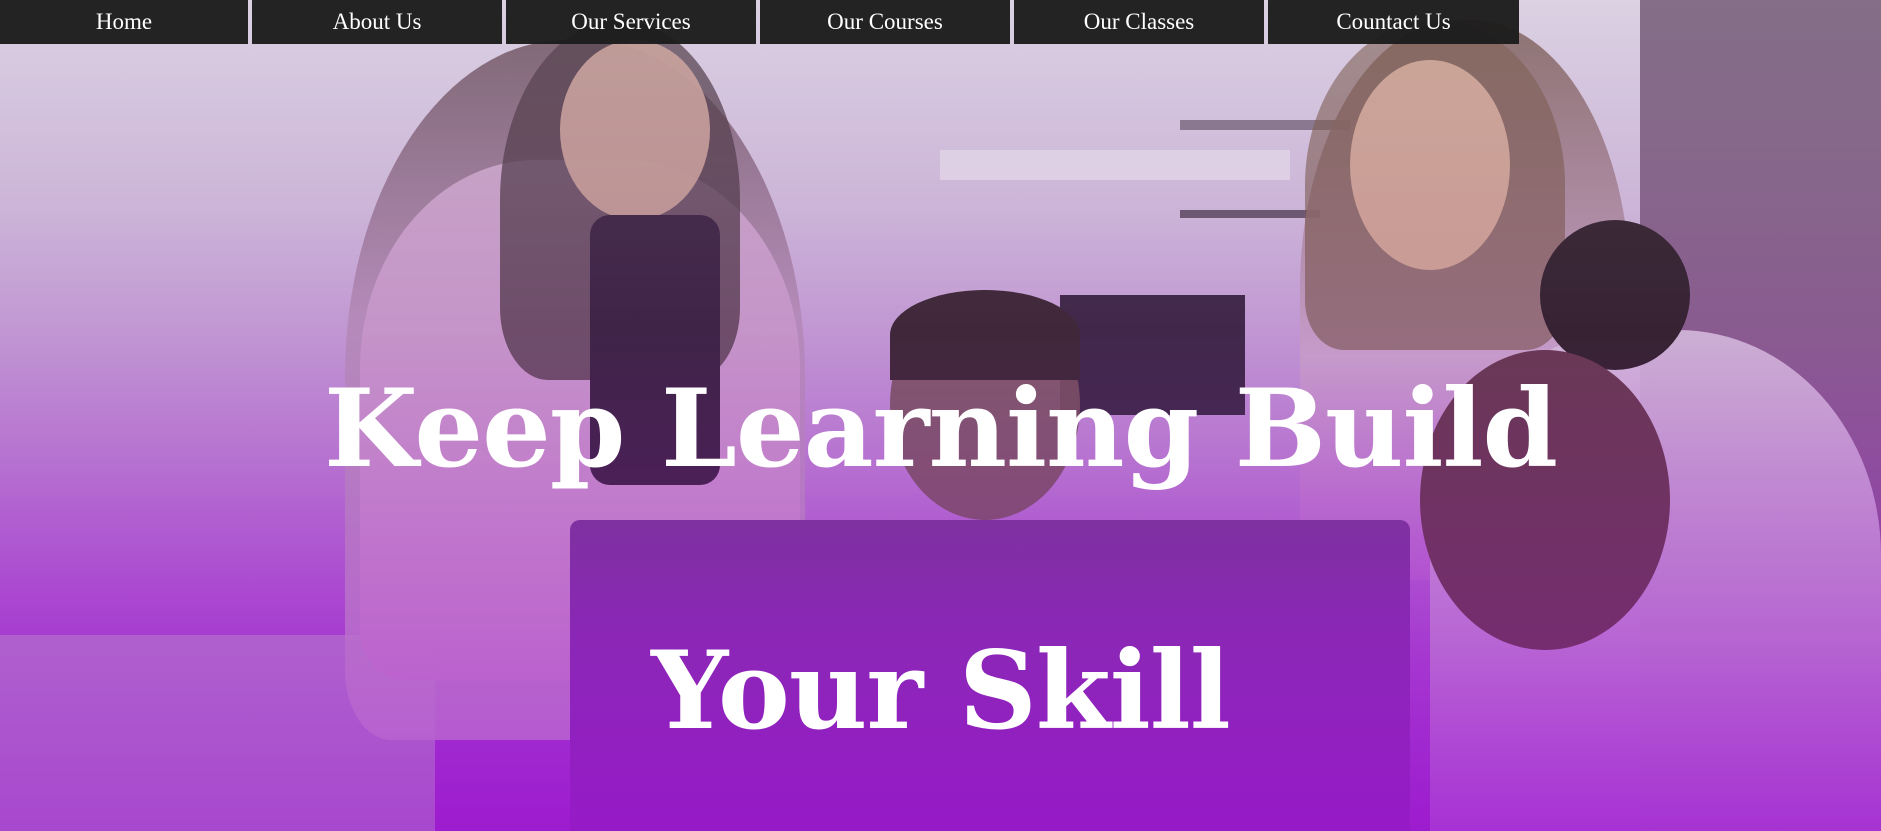  I want to click on nav-home-link: Home, so click(124, 22).